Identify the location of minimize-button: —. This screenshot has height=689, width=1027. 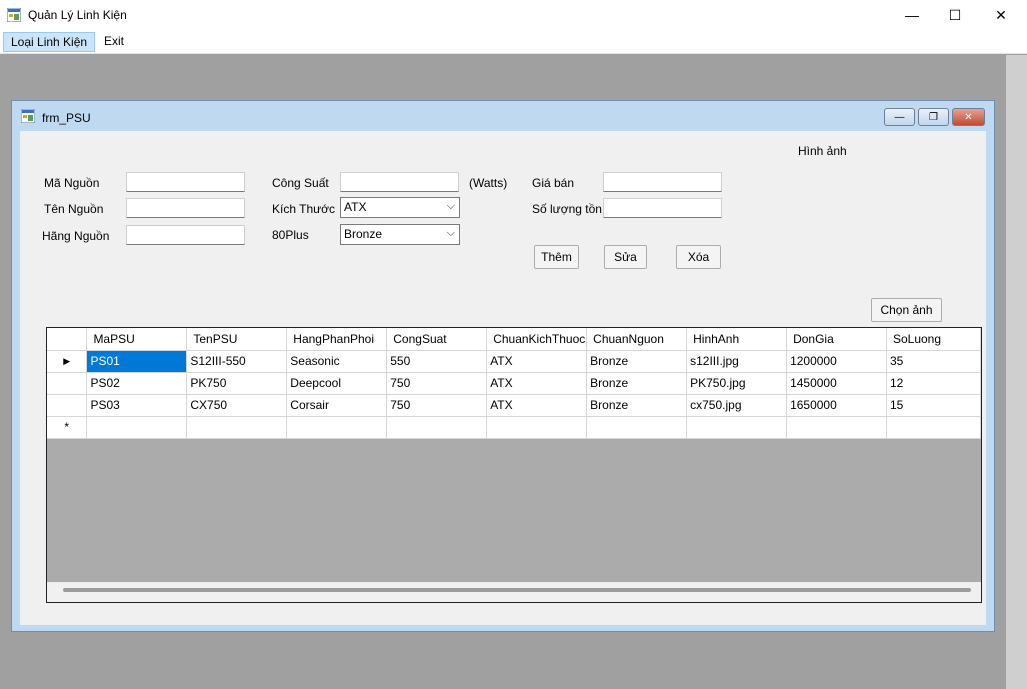
(912, 15).